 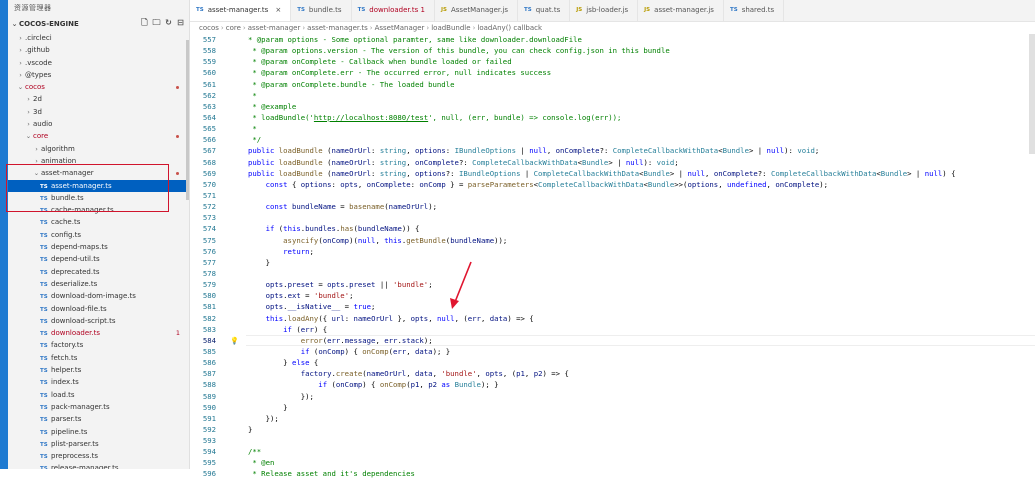 I want to click on code-line: 581 opts.__isNative__ = true;, so click(x=612, y=306).